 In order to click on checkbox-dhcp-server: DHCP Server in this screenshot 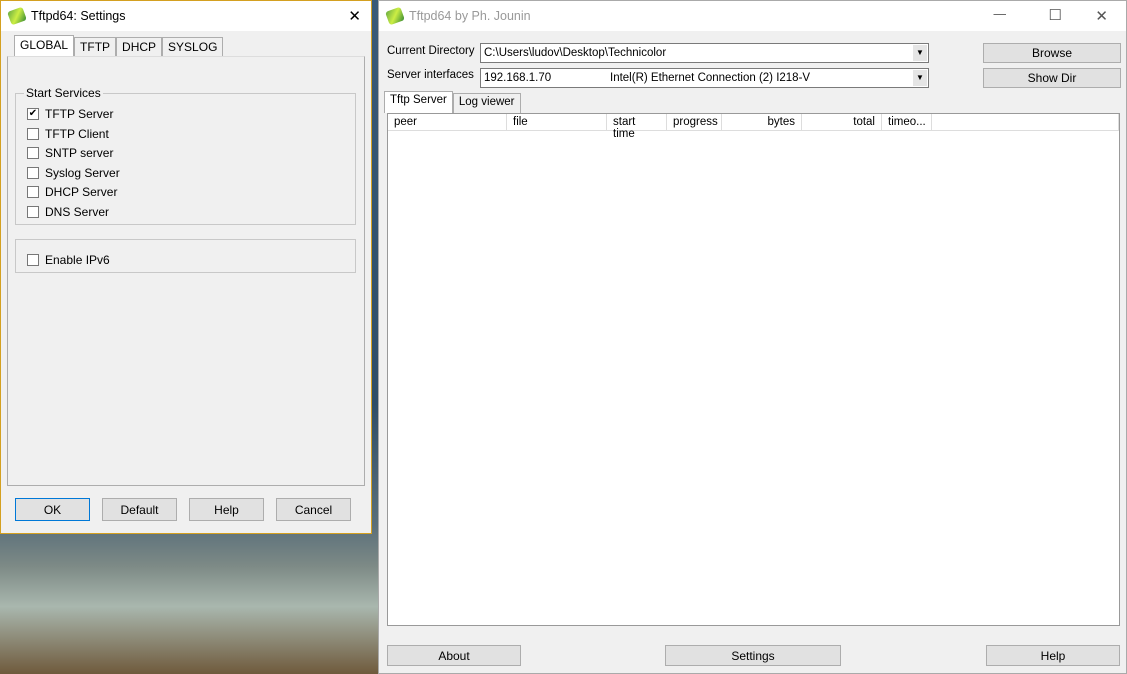, I will do `click(72, 192)`.